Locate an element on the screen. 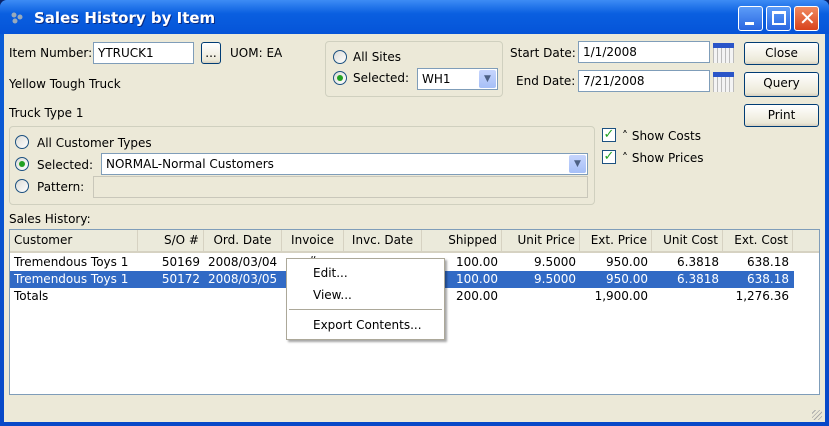  column-header: Unit Price is located at coordinates (541, 240).